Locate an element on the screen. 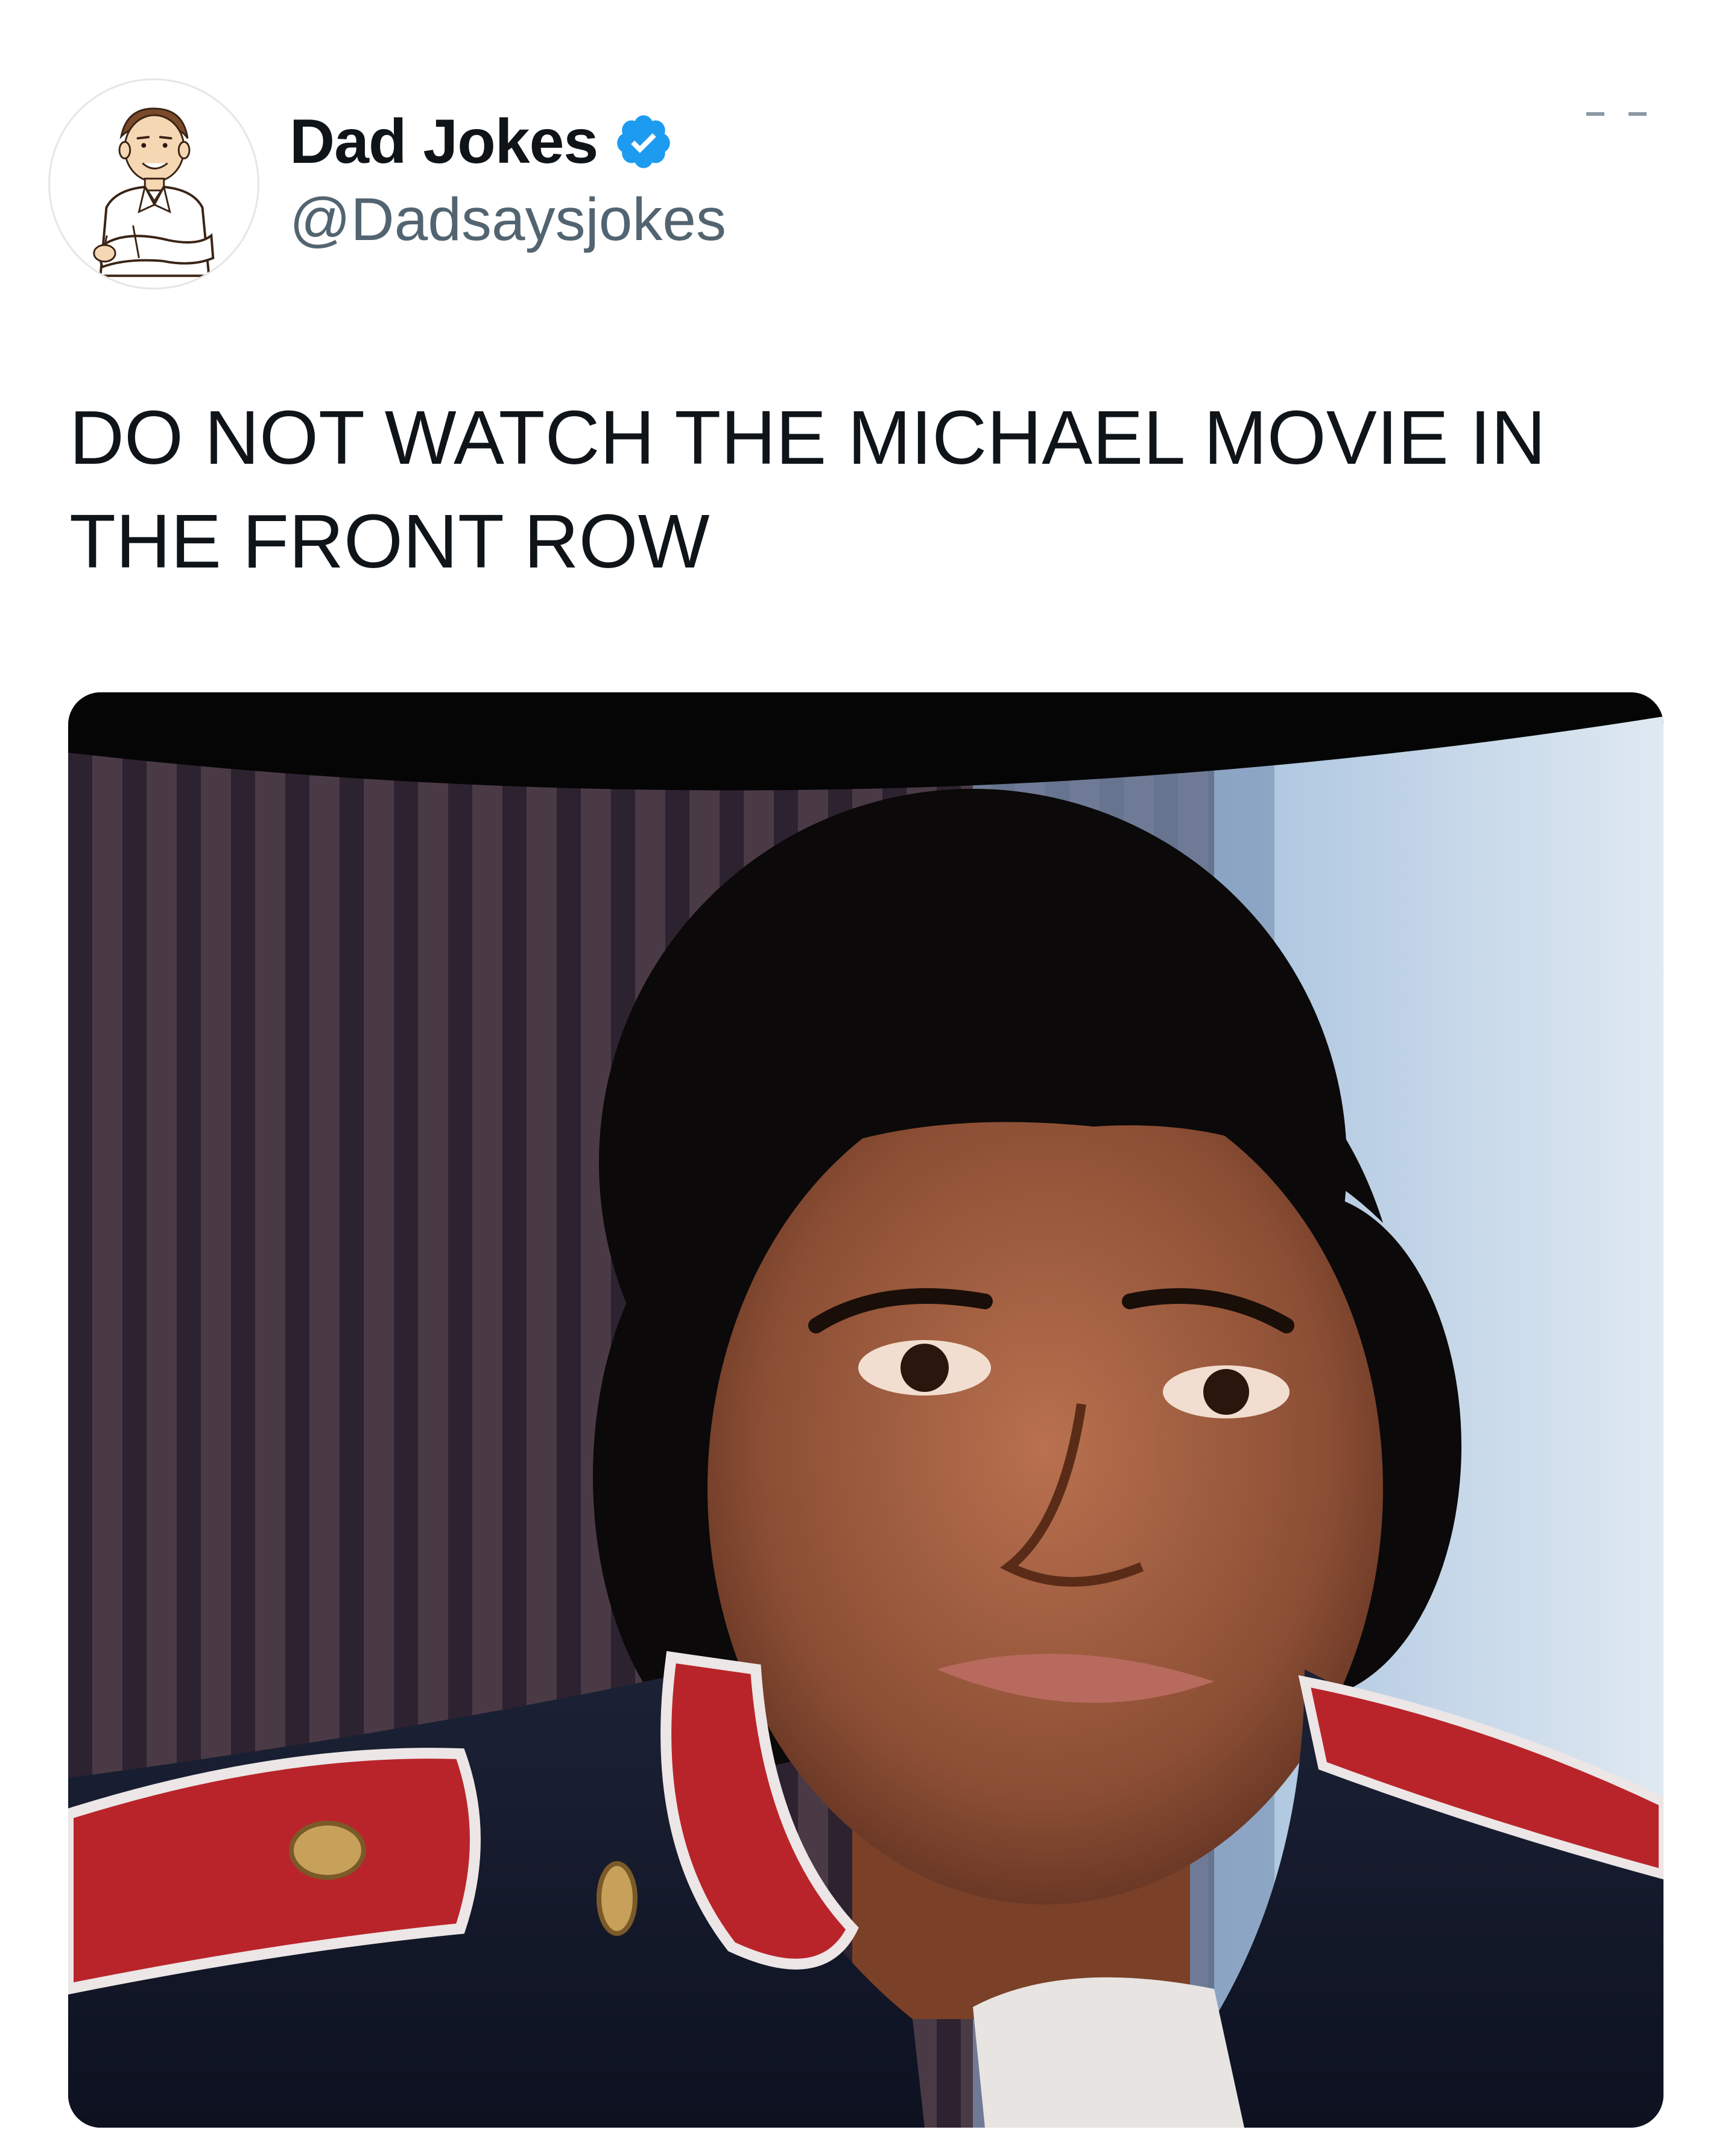  display-name: Dad Jokes is located at coordinates (444, 141).